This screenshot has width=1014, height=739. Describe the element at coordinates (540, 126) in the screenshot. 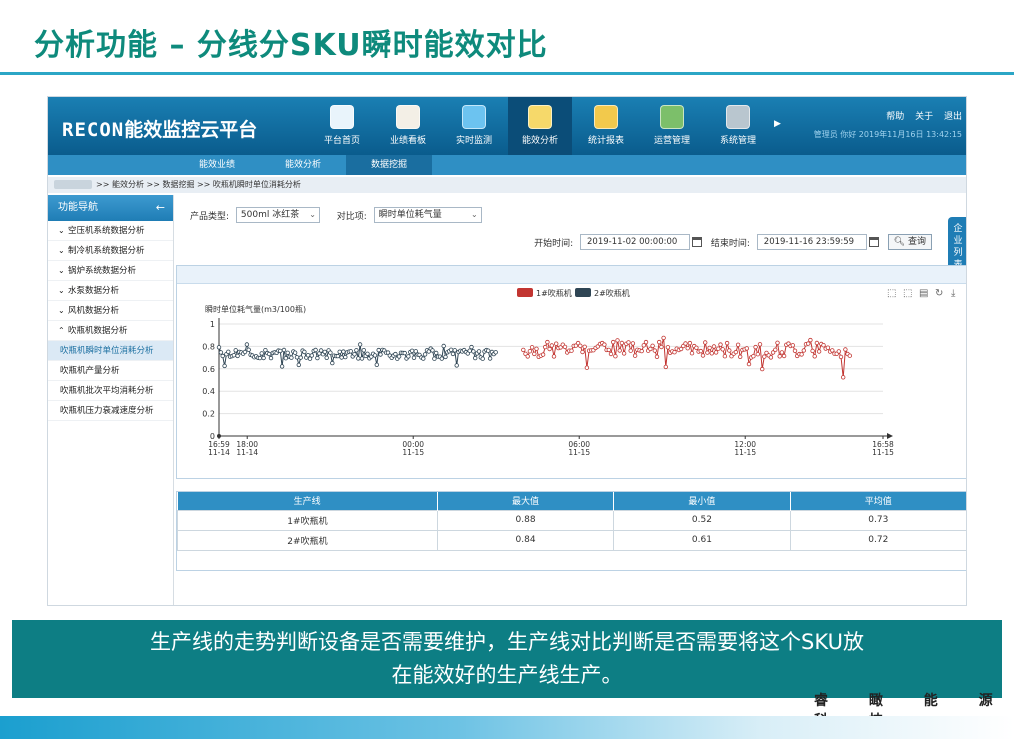

I see `nav-item-3: 能效分析` at that location.